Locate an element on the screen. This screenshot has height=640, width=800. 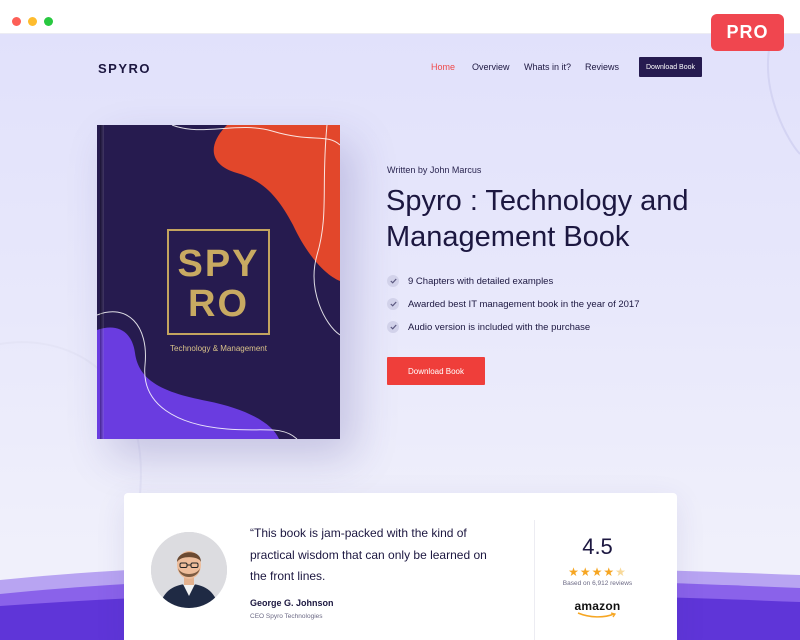
site-logo: SPYRO is located at coordinates (124, 68).